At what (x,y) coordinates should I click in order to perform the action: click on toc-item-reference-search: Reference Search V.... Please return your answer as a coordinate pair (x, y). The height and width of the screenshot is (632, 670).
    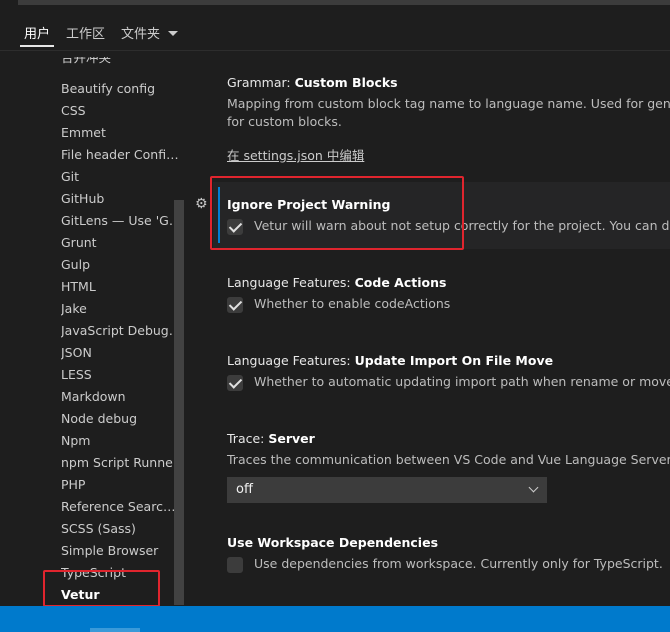
    Looking at the image, I should click on (122, 507).